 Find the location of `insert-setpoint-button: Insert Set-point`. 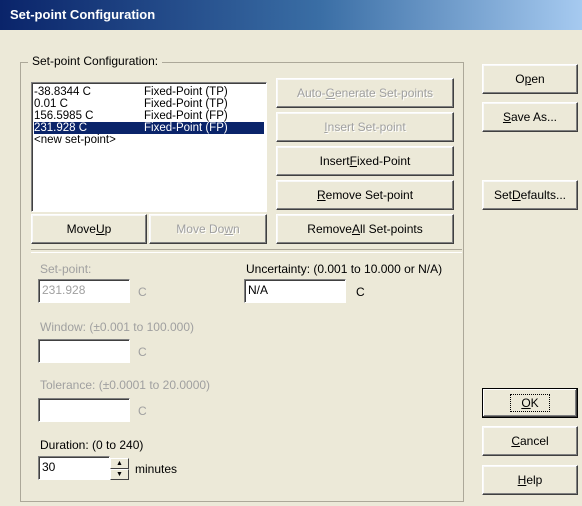

insert-setpoint-button: Insert Set-point is located at coordinates (365, 127).